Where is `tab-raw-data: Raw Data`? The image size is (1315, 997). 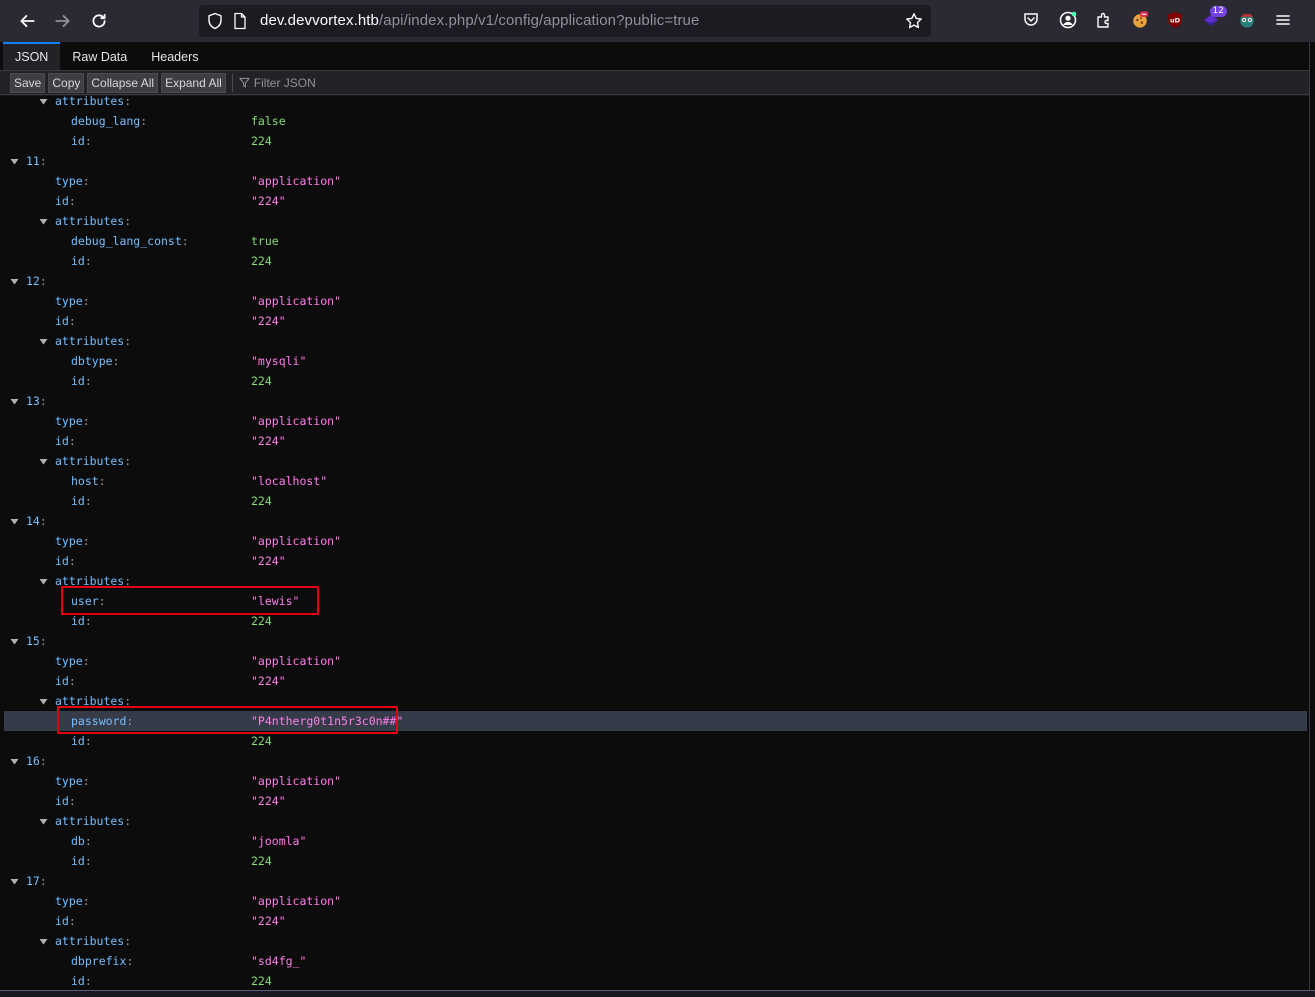
tab-raw-data: Raw Data is located at coordinates (99, 56).